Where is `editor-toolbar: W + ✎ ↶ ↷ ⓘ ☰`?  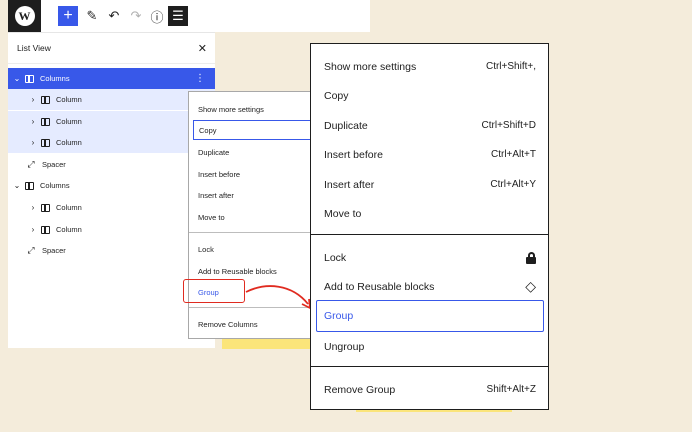 editor-toolbar: W + ✎ ↶ ↷ ⓘ ☰ is located at coordinates (189, 16).